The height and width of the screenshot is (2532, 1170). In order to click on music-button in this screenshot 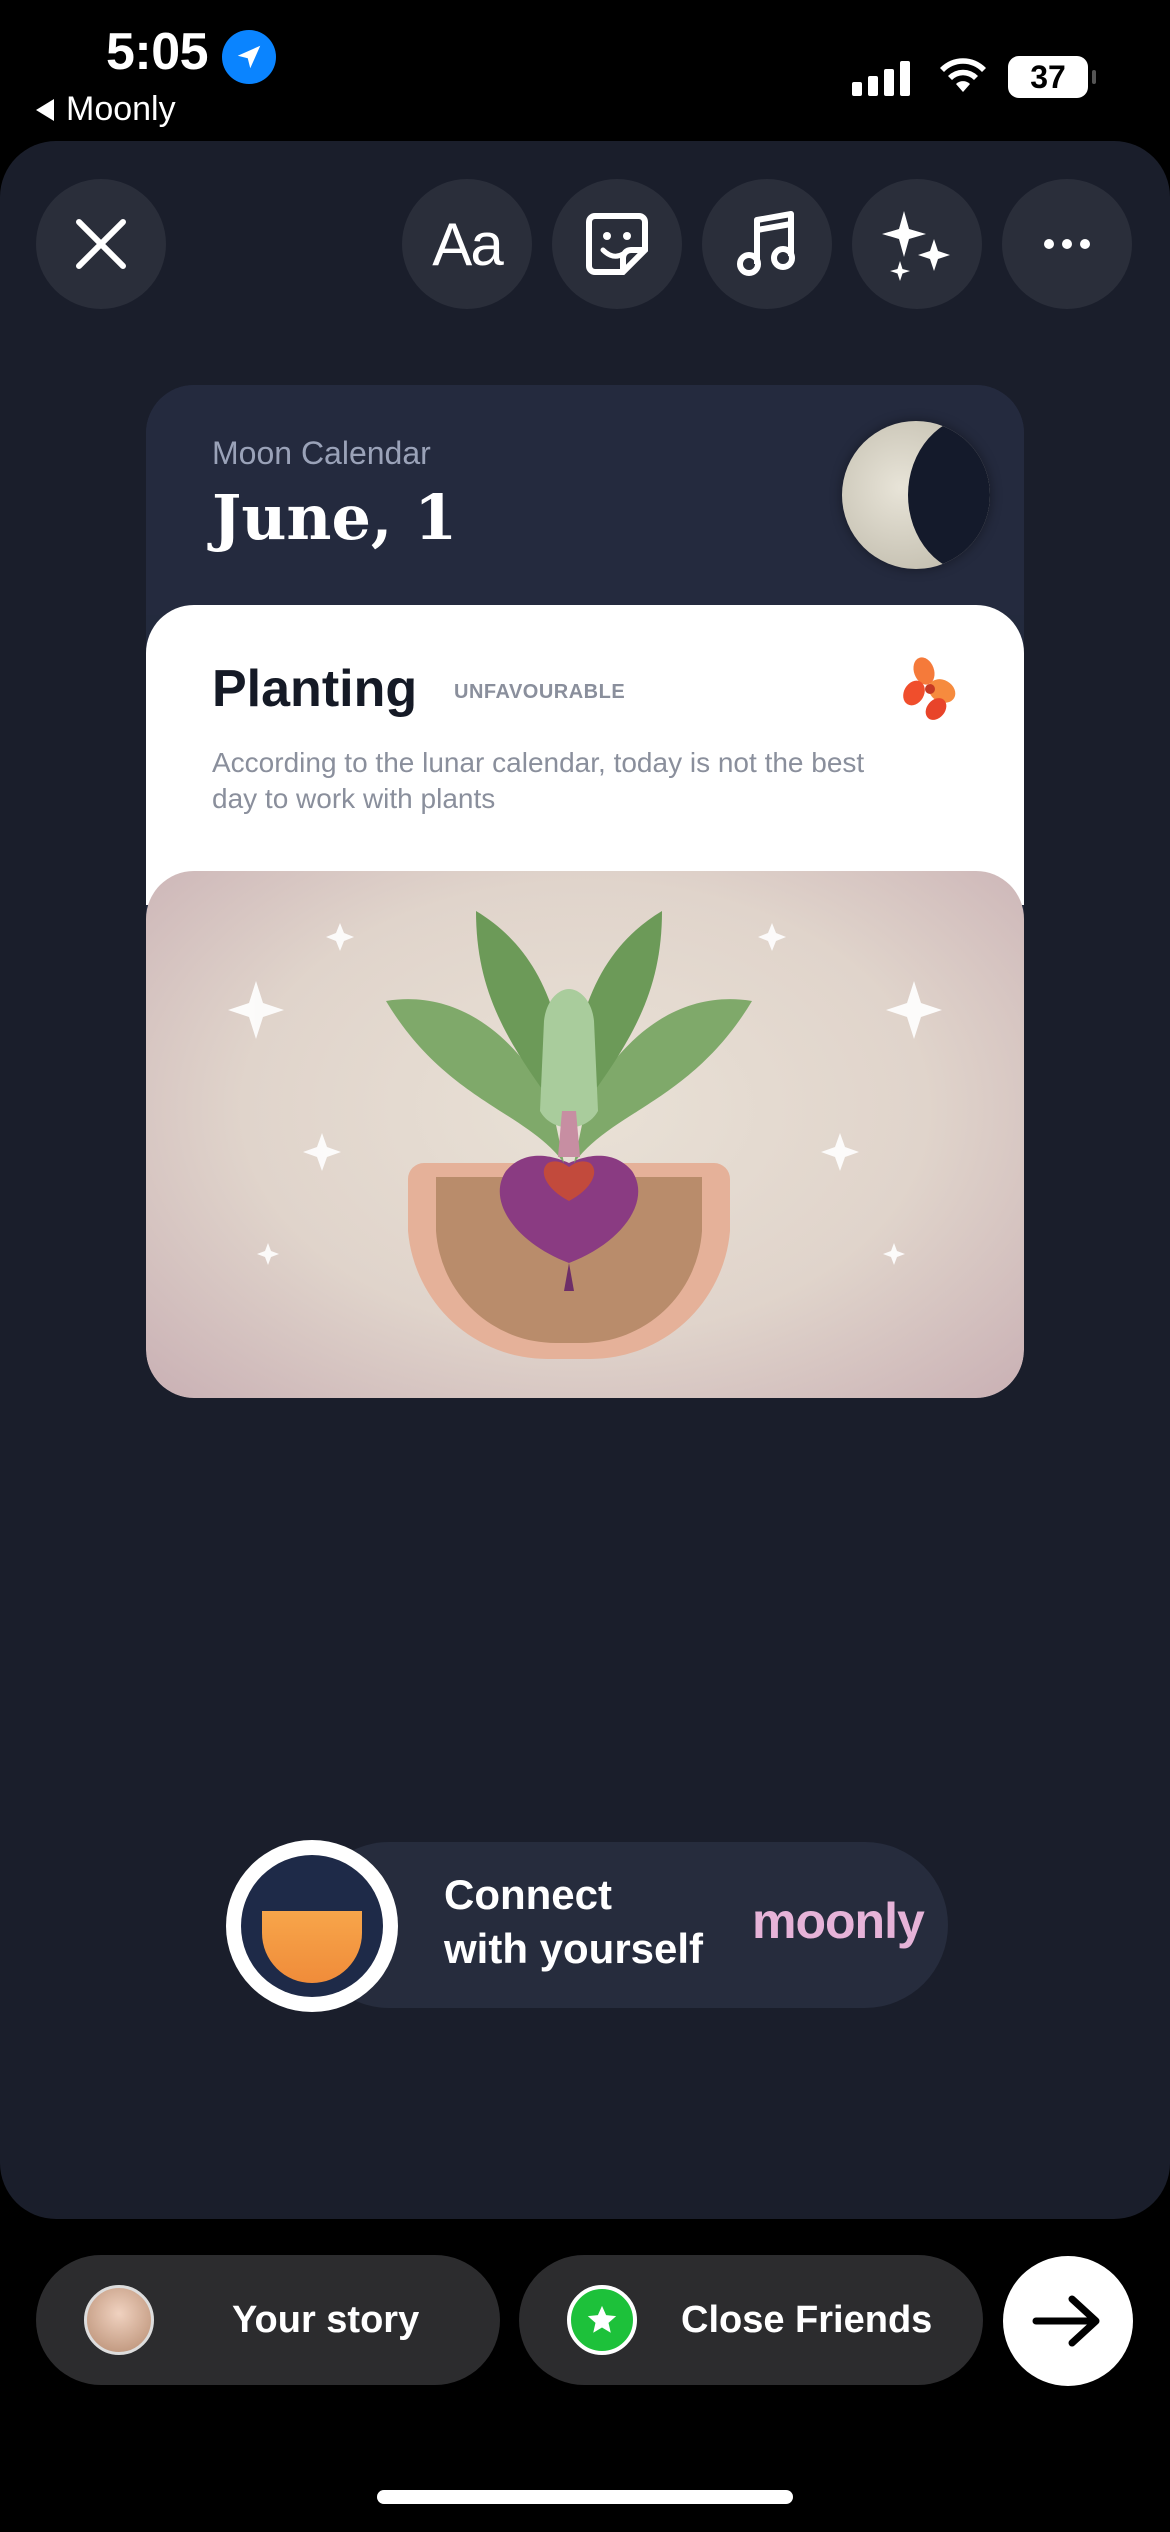, I will do `click(767, 244)`.